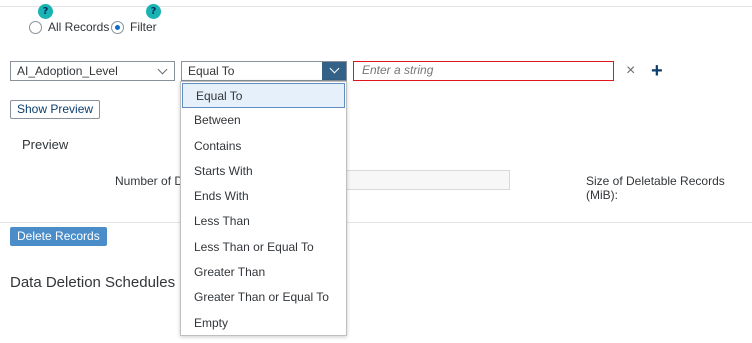  What do you see at coordinates (117, 27) in the screenshot?
I see `radio-filter` at bounding box center [117, 27].